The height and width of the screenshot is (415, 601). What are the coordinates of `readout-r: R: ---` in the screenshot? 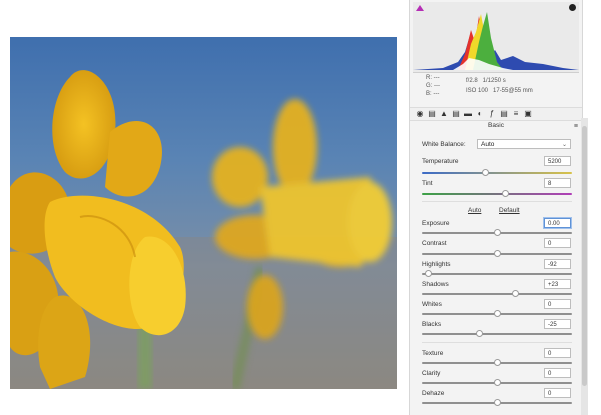 It's located at (433, 78).